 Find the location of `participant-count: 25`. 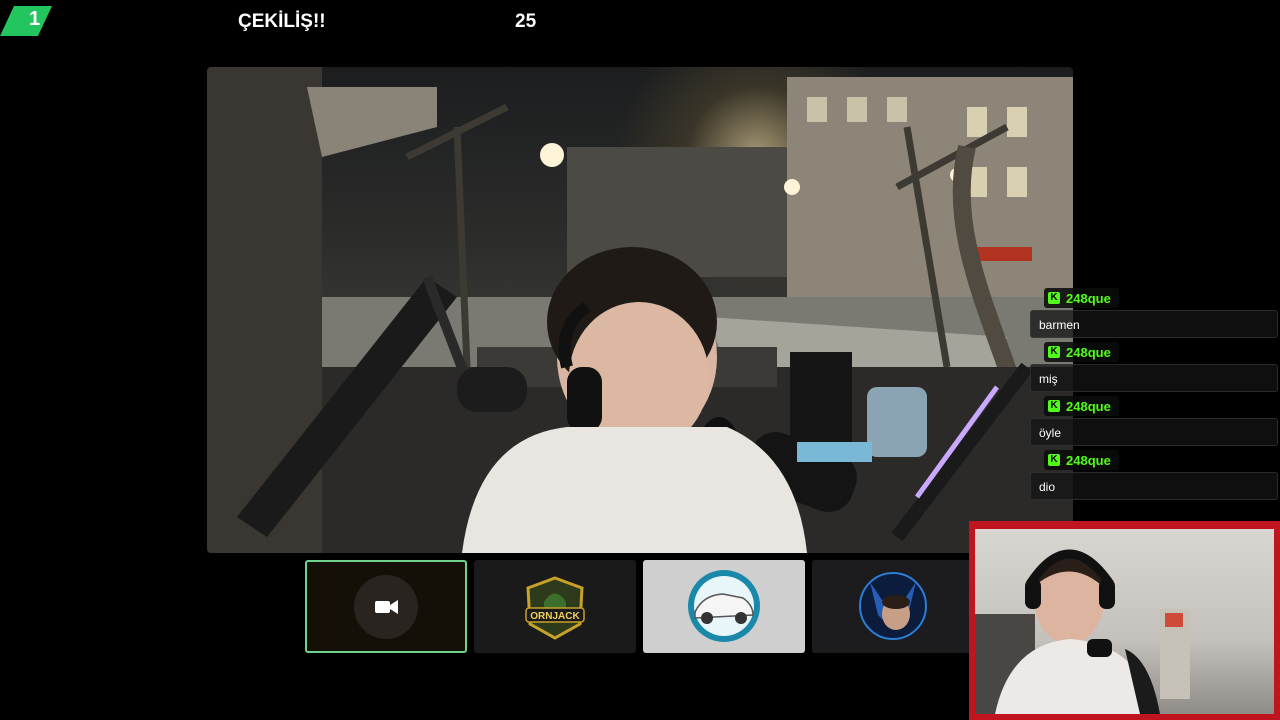

participant-count: 25 is located at coordinates (526, 21).